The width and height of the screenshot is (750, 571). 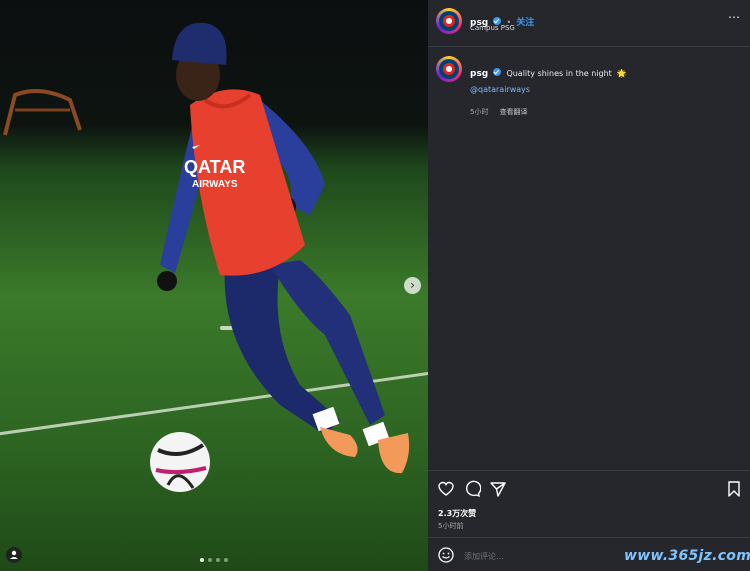 I want to click on tagged-users-button, so click(x=14, y=555).